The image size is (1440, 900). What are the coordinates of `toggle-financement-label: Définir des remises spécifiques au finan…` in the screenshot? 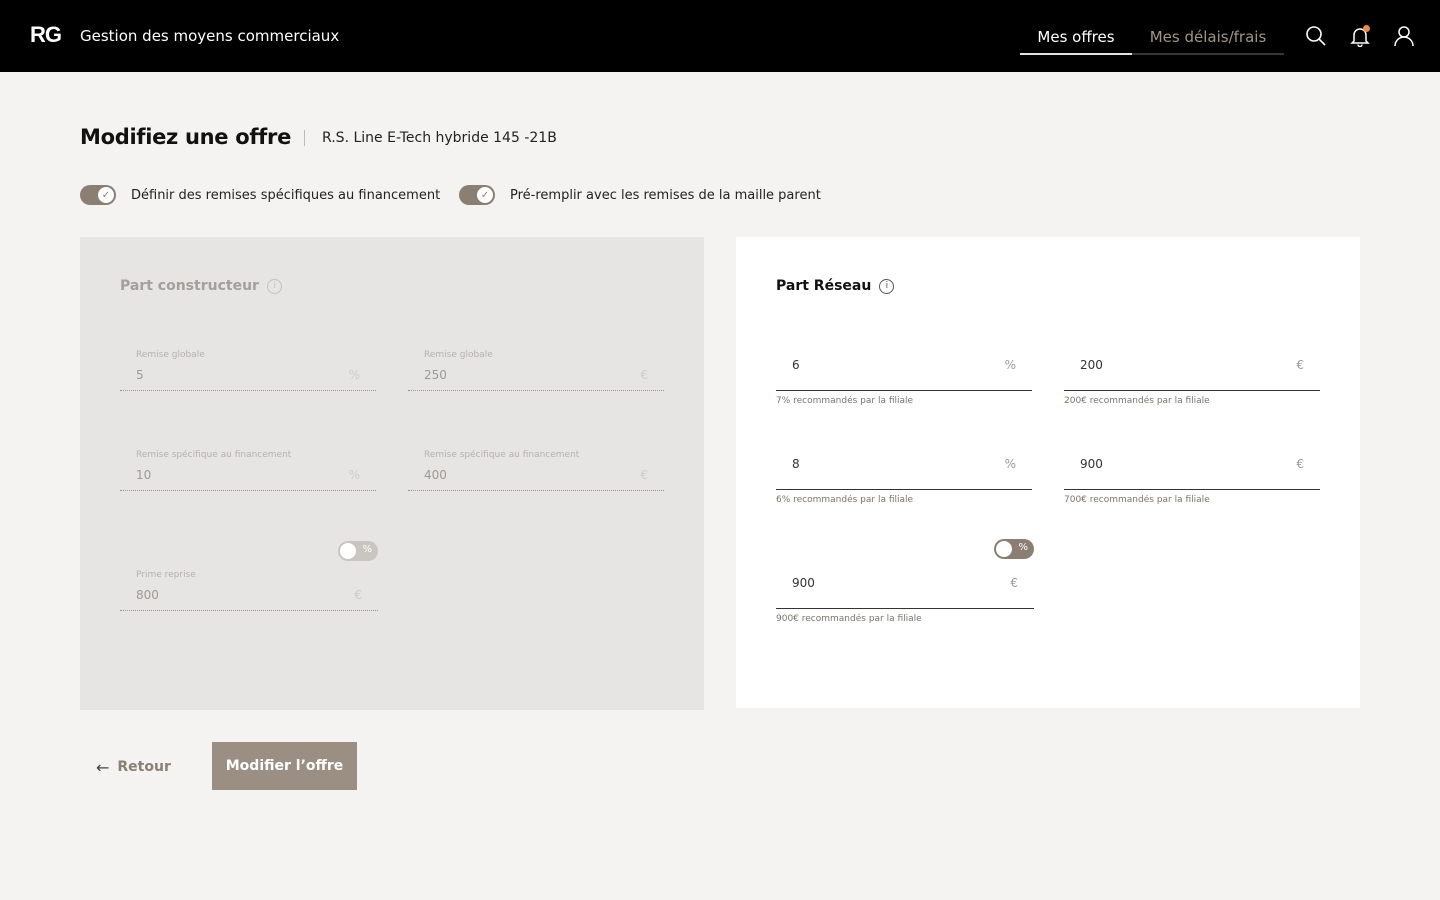 It's located at (286, 195).